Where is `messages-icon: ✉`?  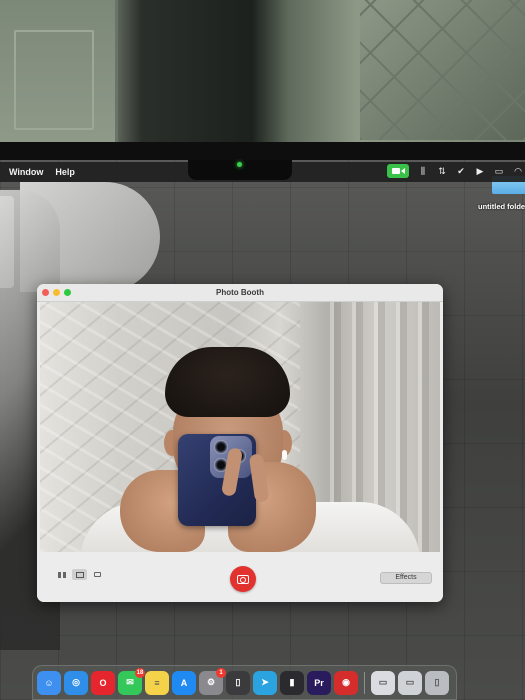
messages-icon: ✉ is located at coordinates (130, 682).